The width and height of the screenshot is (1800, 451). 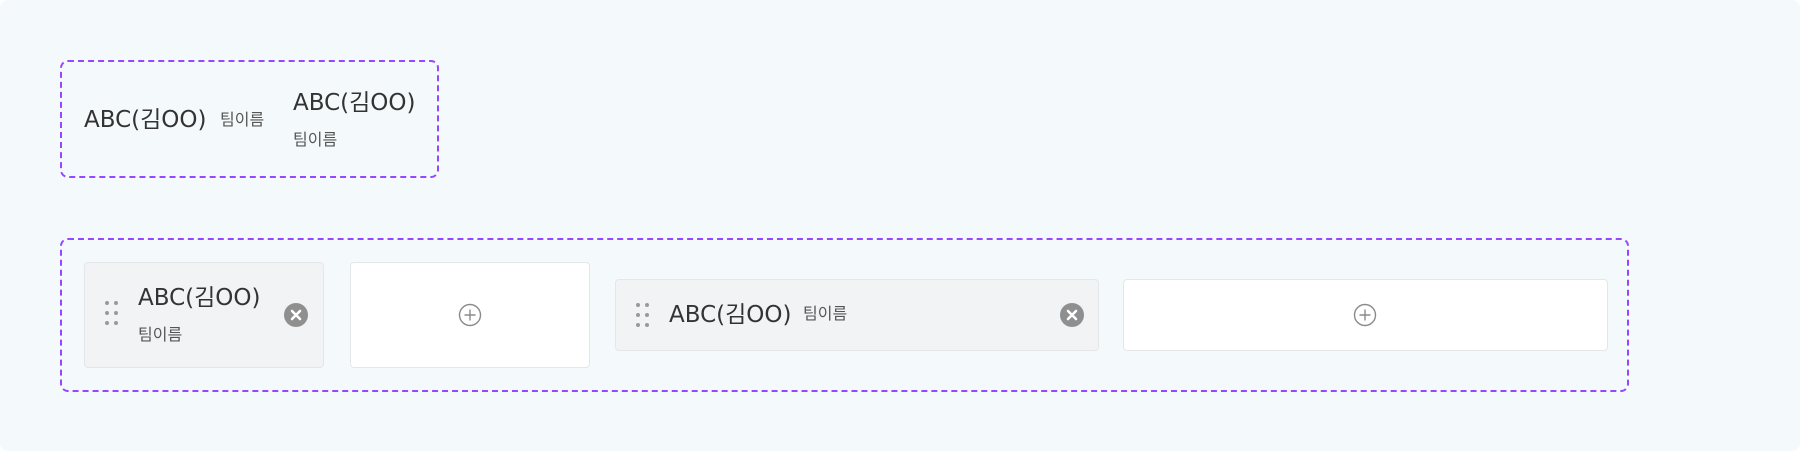 I want to click on member-name-inline: ABC(김OO), so click(x=145, y=120).